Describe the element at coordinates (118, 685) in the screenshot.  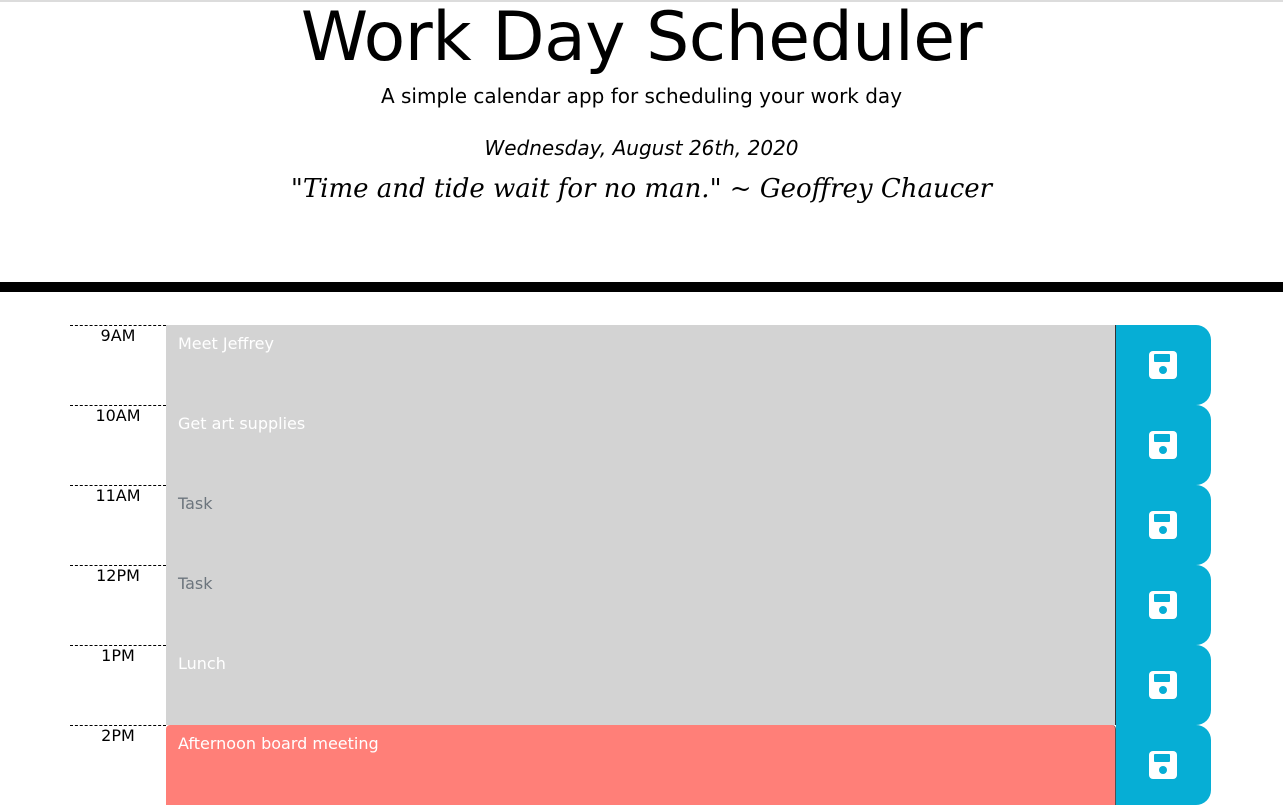
I see `hour-label: 1PM` at that location.